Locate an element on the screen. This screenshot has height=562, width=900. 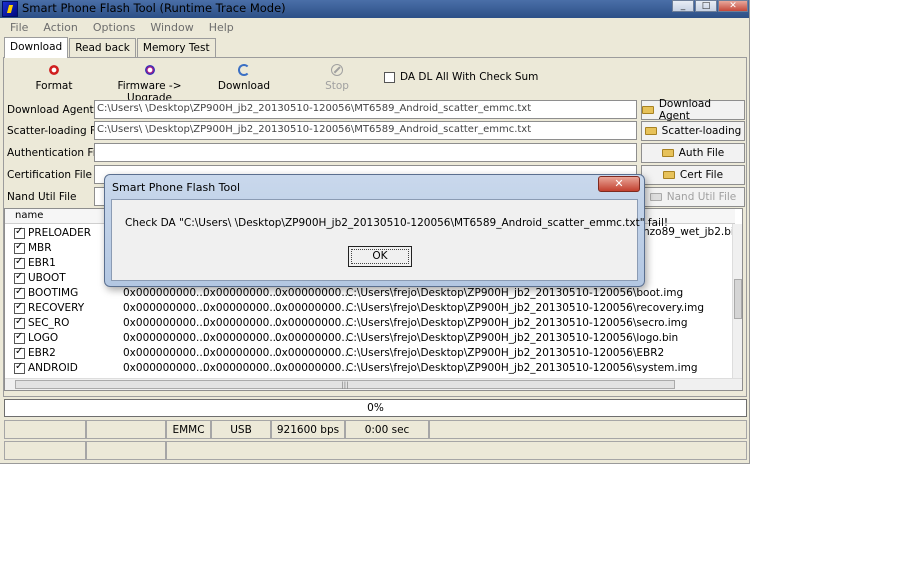
horizontal-scrollbar: ||| is located at coordinates (373, 384).